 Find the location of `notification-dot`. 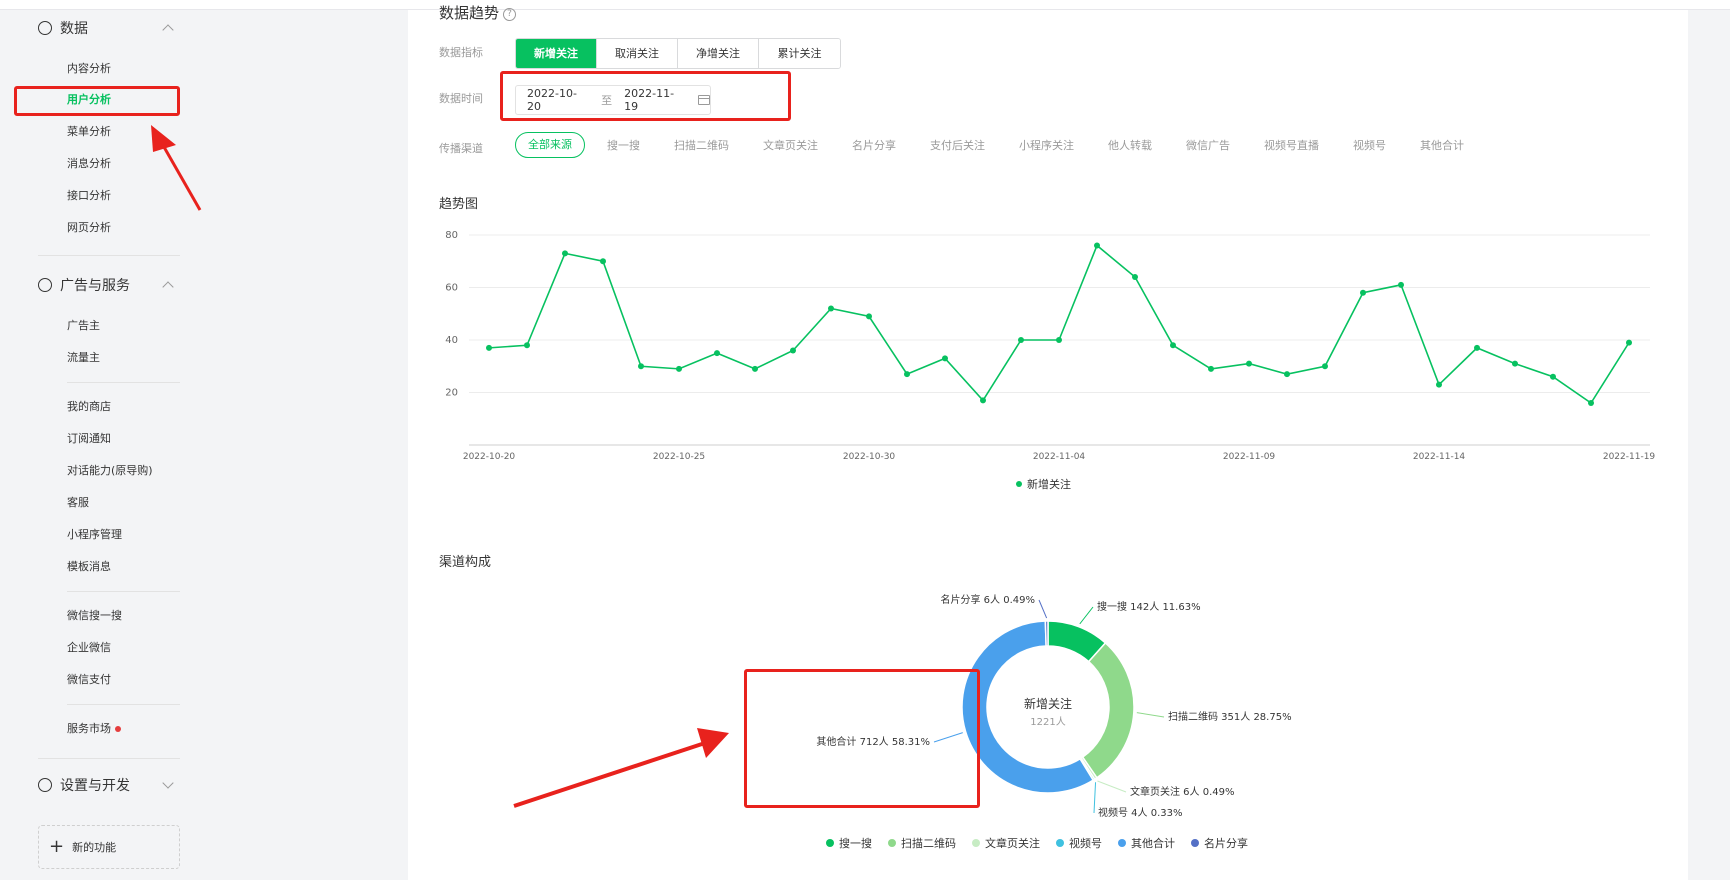

notification-dot is located at coordinates (118, 729).